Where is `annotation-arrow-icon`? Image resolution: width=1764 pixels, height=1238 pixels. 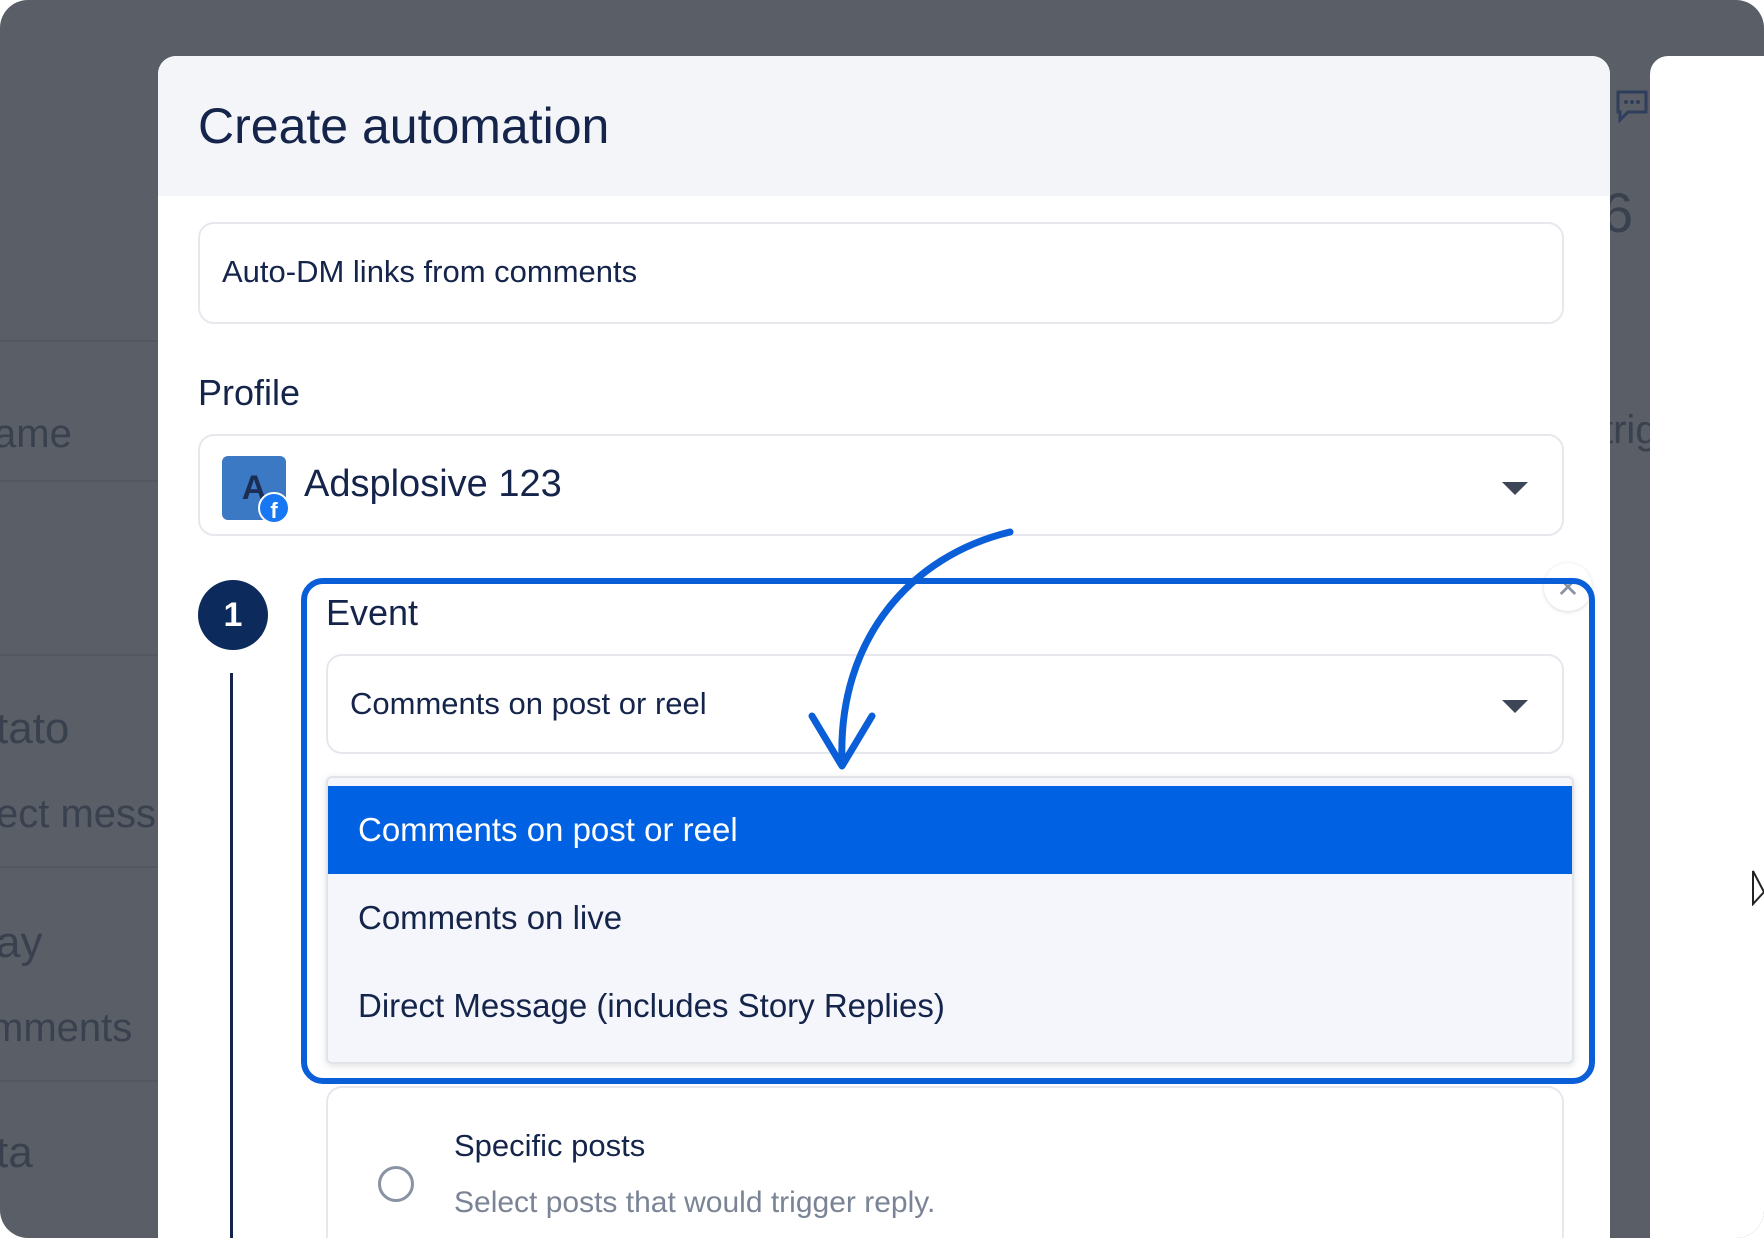
annotation-arrow-icon is located at coordinates (911, 649).